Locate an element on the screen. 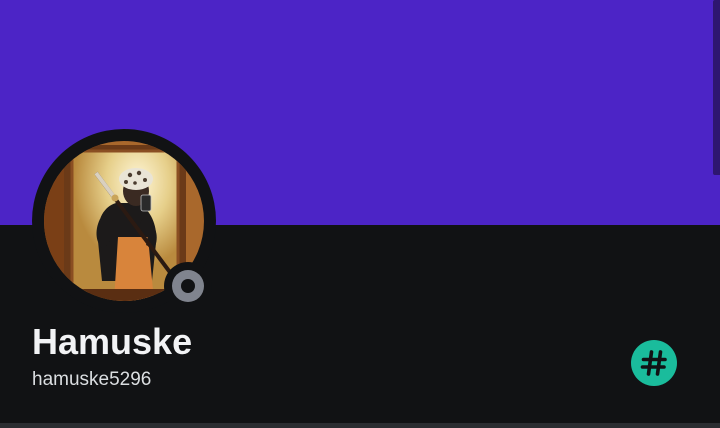 The width and height of the screenshot is (720, 428). display-name: Hamuske is located at coordinates (112, 341).